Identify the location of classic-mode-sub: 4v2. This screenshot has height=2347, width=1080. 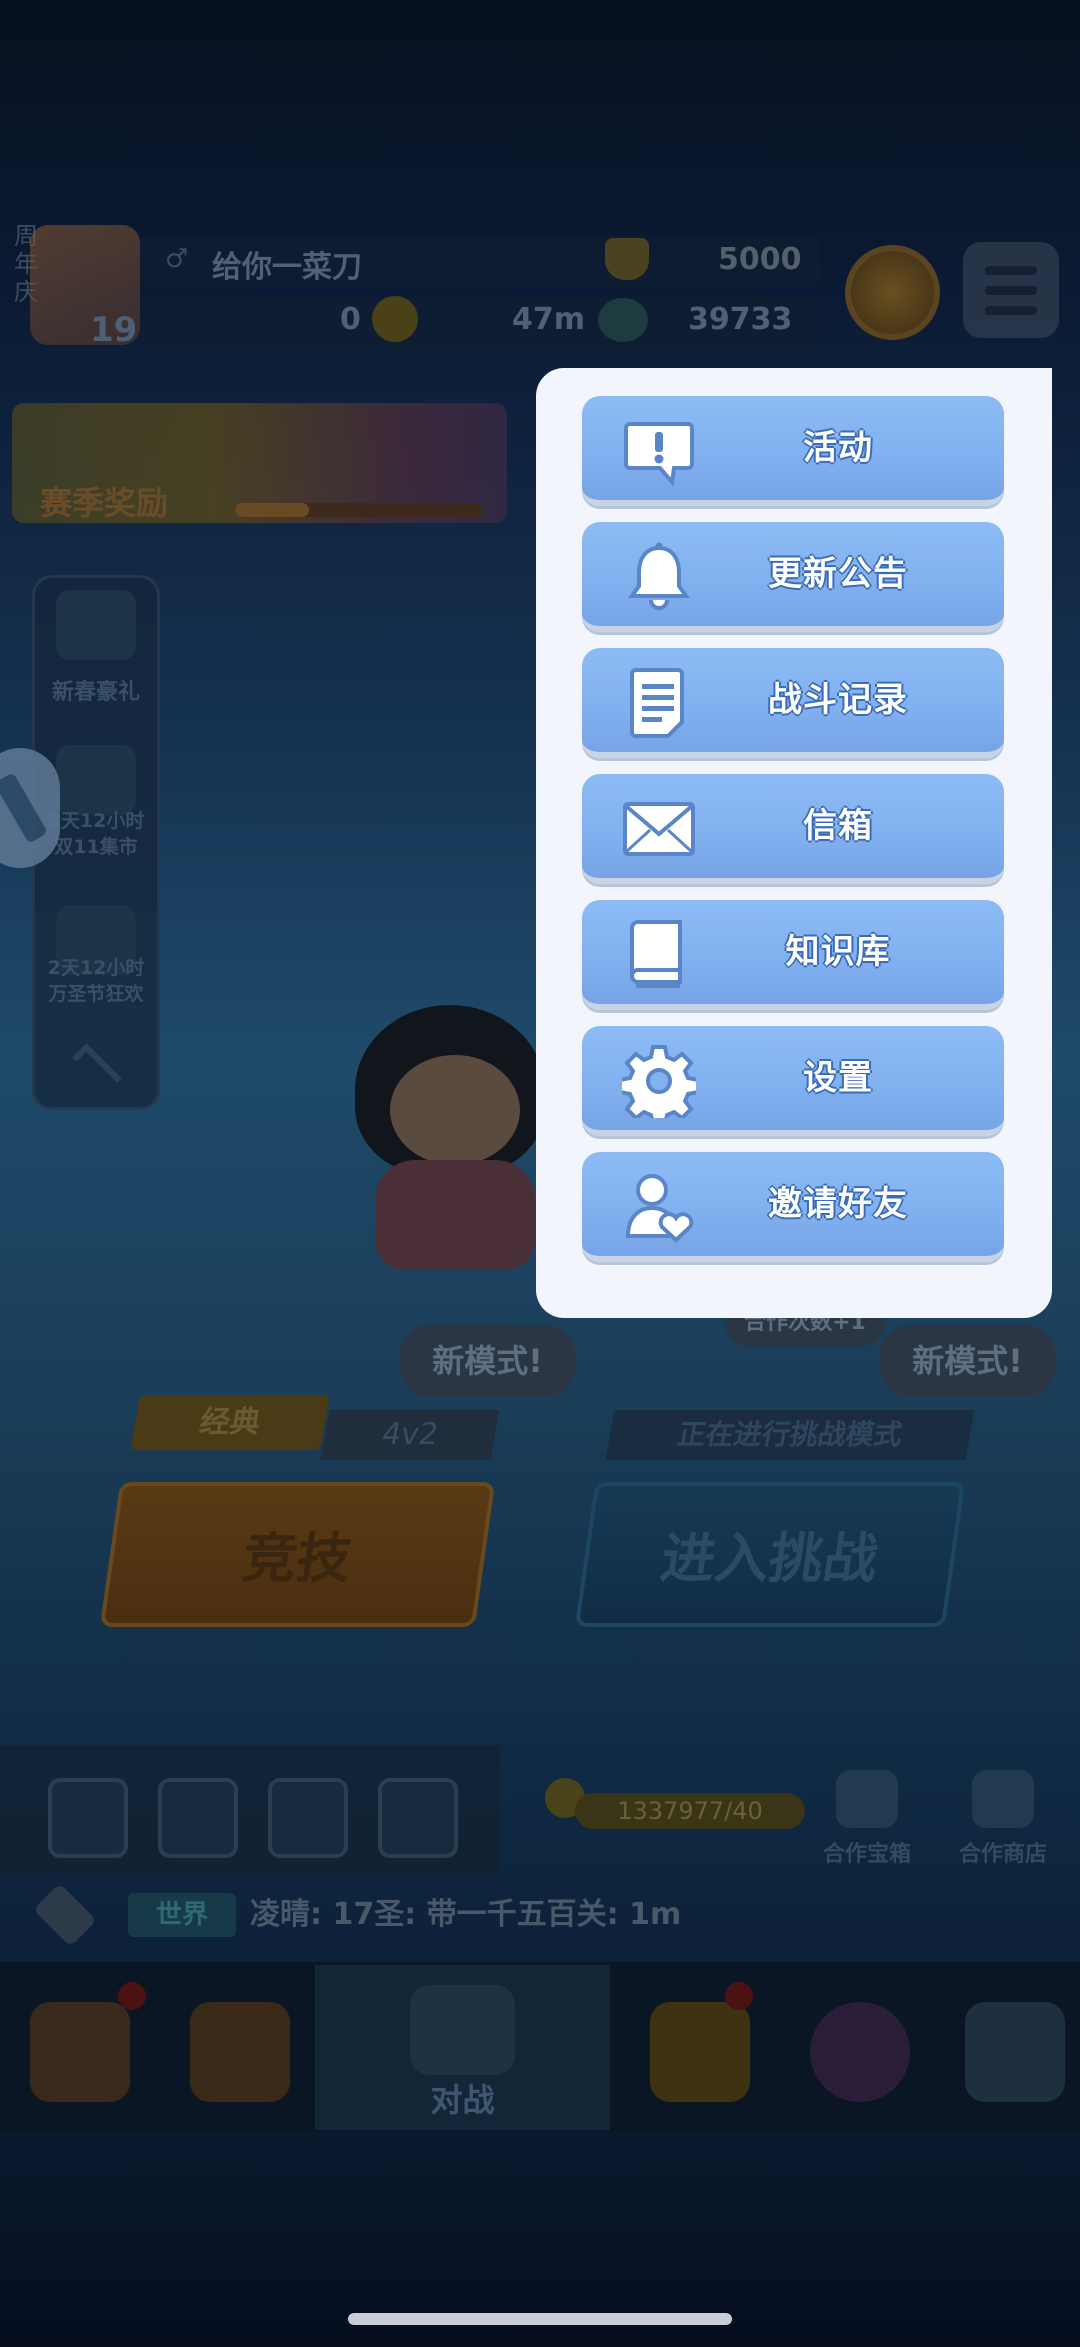
(410, 1435).